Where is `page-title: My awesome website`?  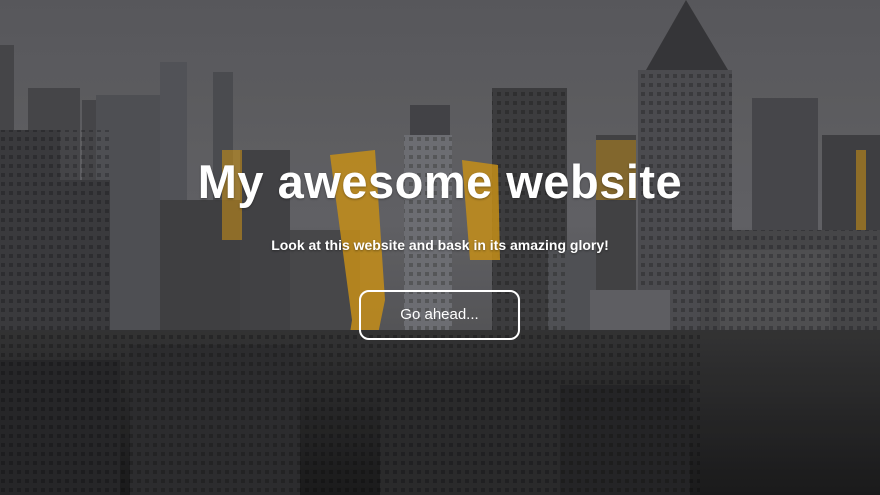
page-title: My awesome website is located at coordinates (440, 181).